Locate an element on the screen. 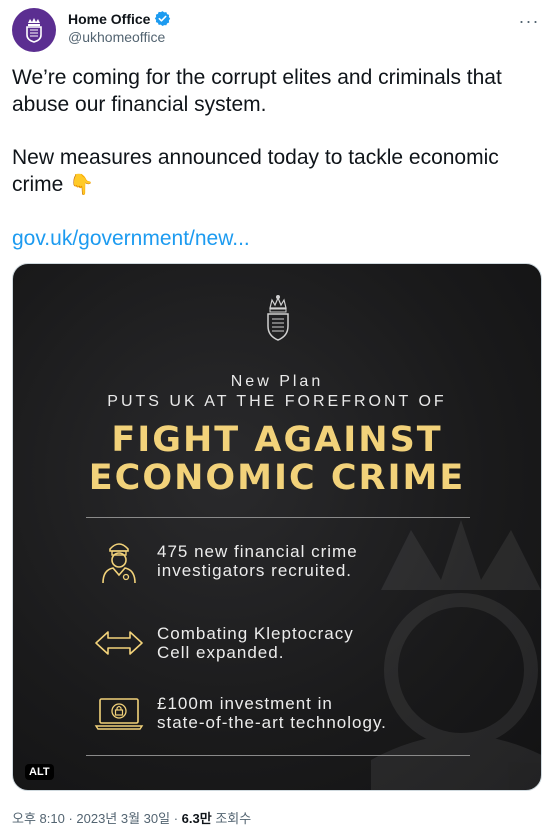 This screenshot has width=558, height=829. tweet-timestamp: 오후 8:10 · 2023년 3월 30일 · is located at coordinates (97, 818).